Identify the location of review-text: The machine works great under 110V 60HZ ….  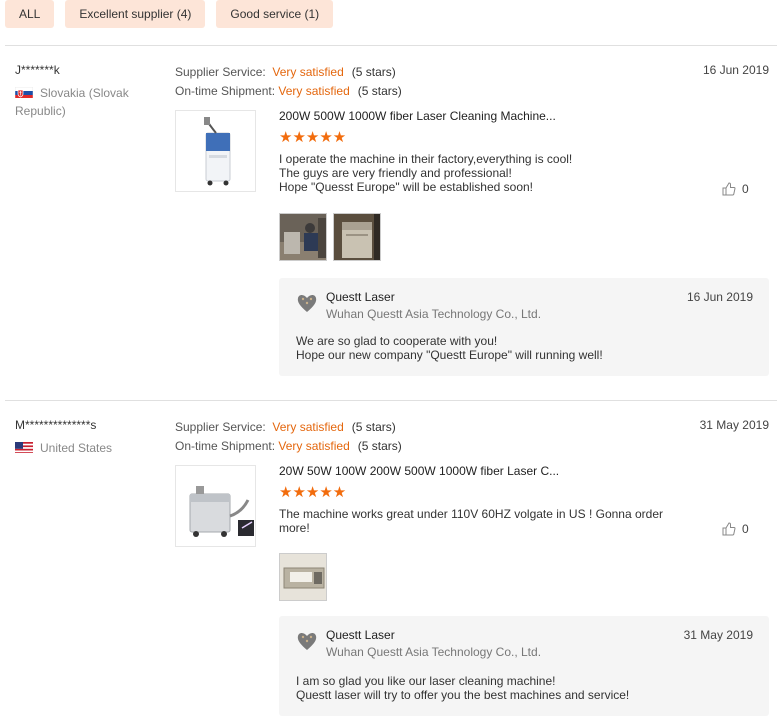
(479, 521).